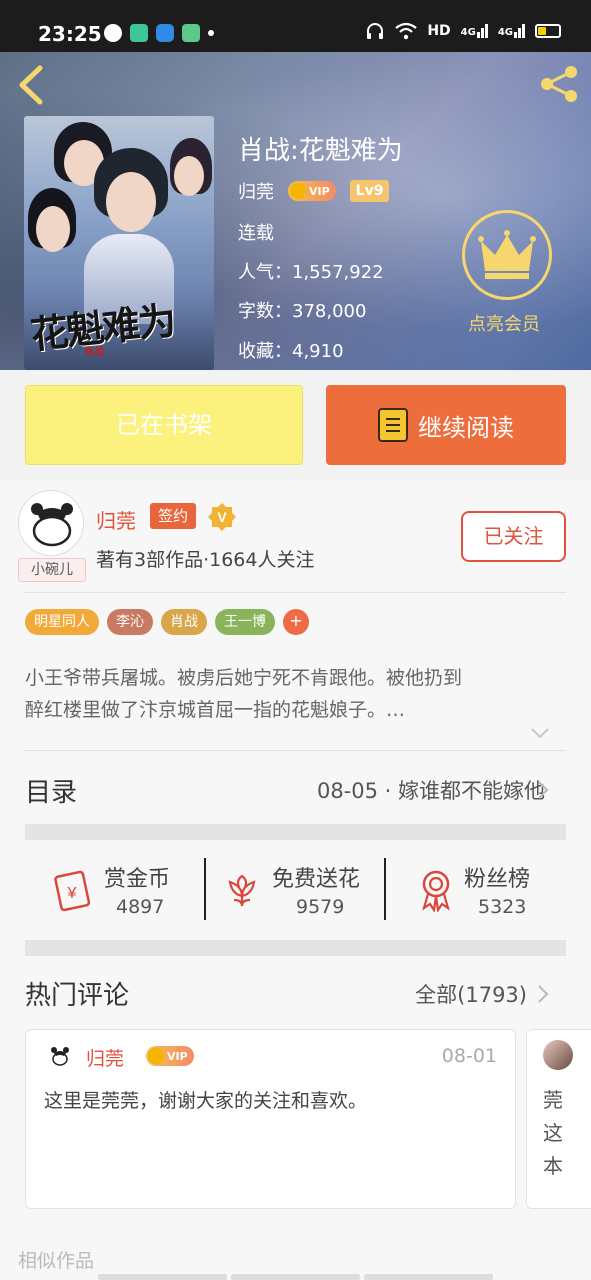  Describe the element at coordinates (130, 622) in the screenshot. I see `tag-item: 李沁` at that location.